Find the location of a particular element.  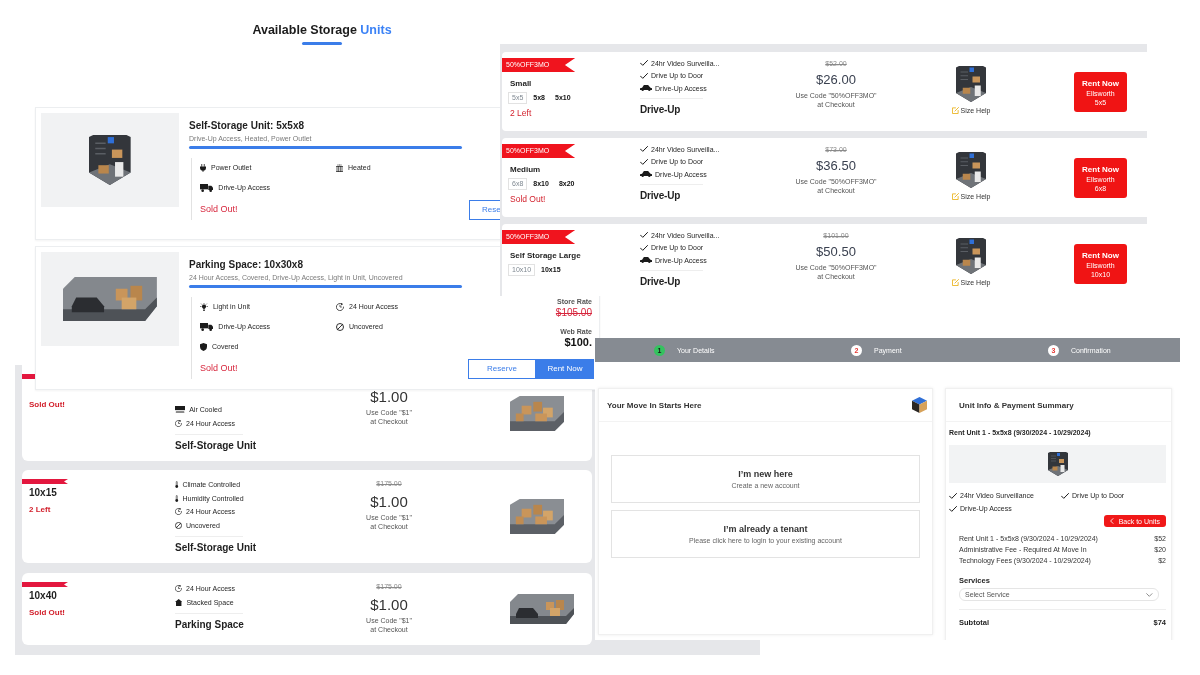

reserve-button: Reserve is located at coordinates (502, 368).